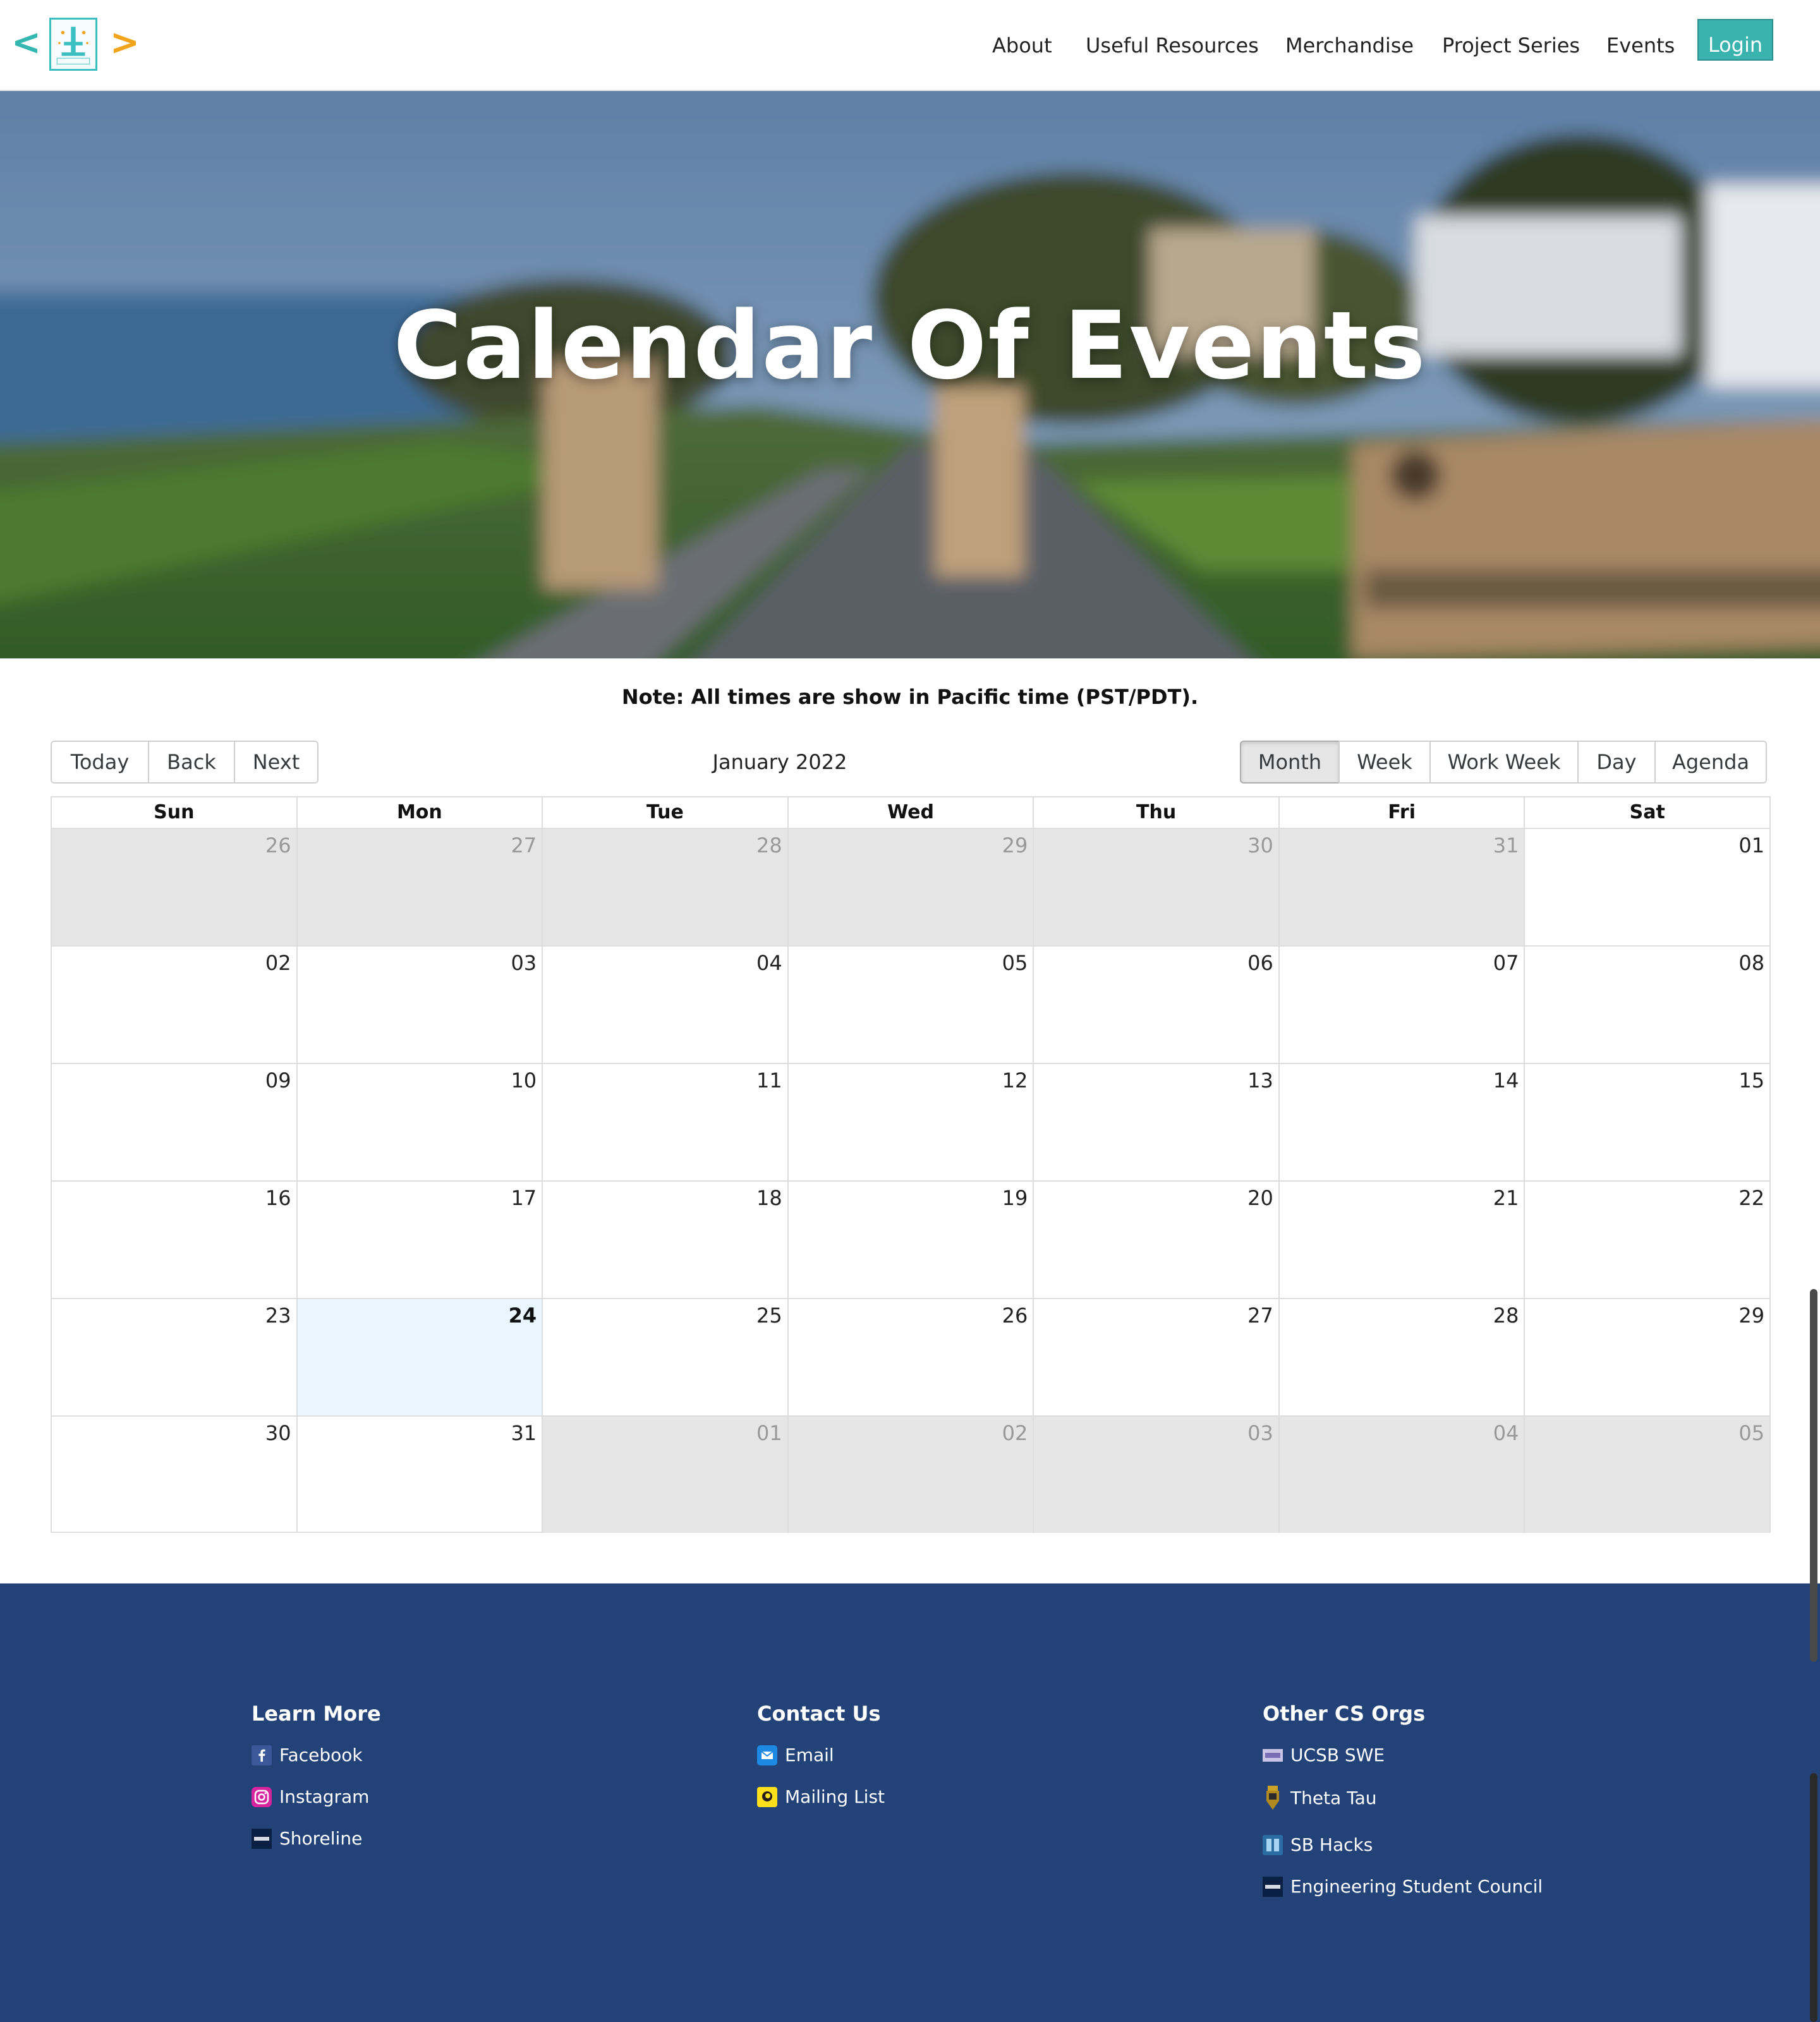 This screenshot has width=1820, height=2022. Describe the element at coordinates (664, 1240) in the screenshot. I see `day-cell: 18` at that location.